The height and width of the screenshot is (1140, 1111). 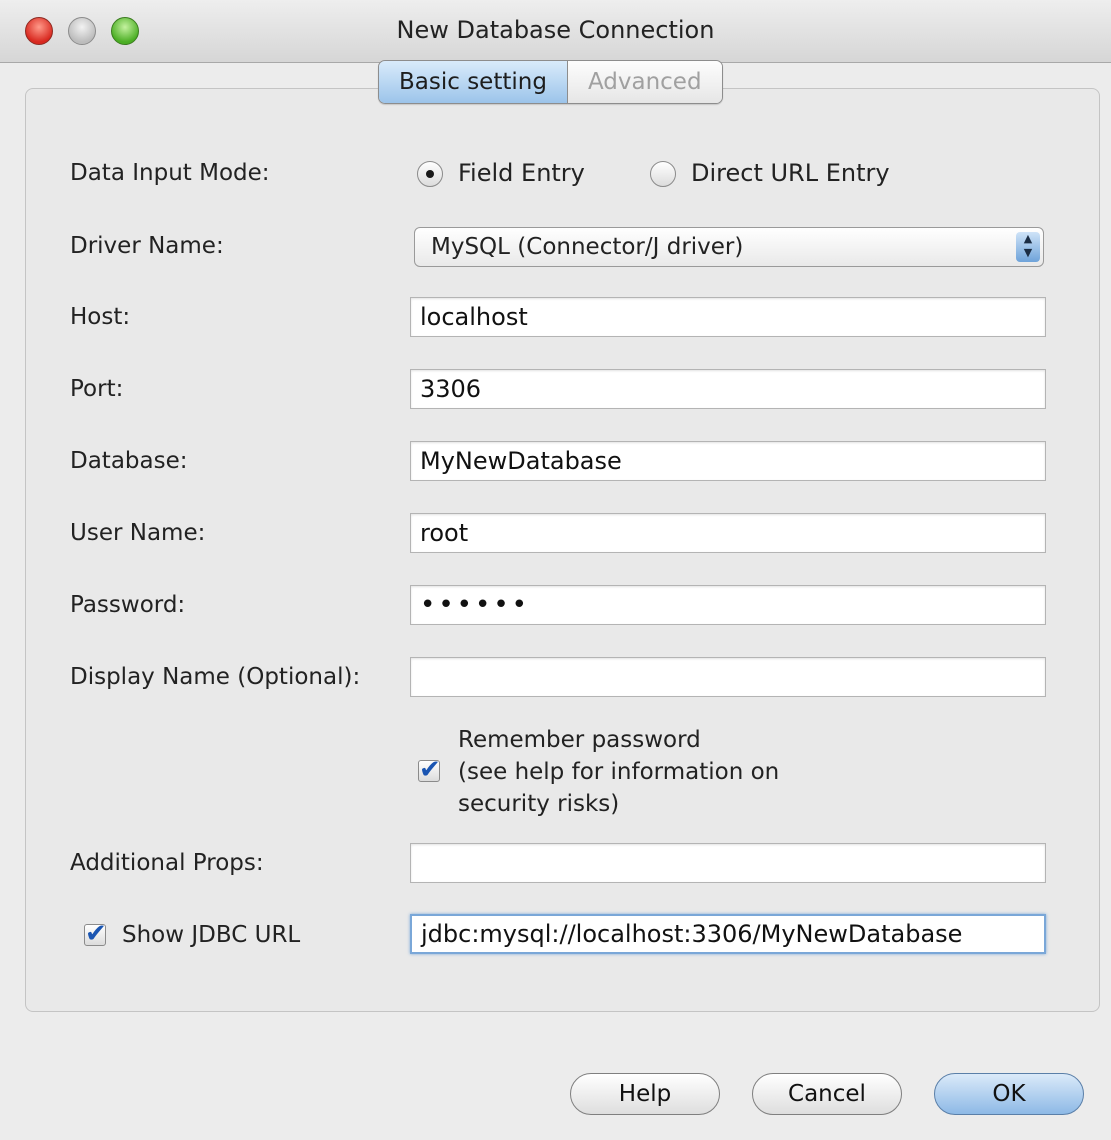 What do you see at coordinates (728, 389) in the screenshot?
I see `port-input: 3306` at bounding box center [728, 389].